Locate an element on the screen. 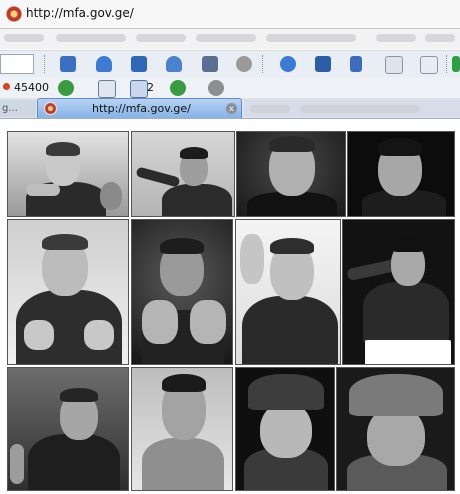 This screenshot has height=494, width=460. settings-icon is located at coordinates (244, 64).